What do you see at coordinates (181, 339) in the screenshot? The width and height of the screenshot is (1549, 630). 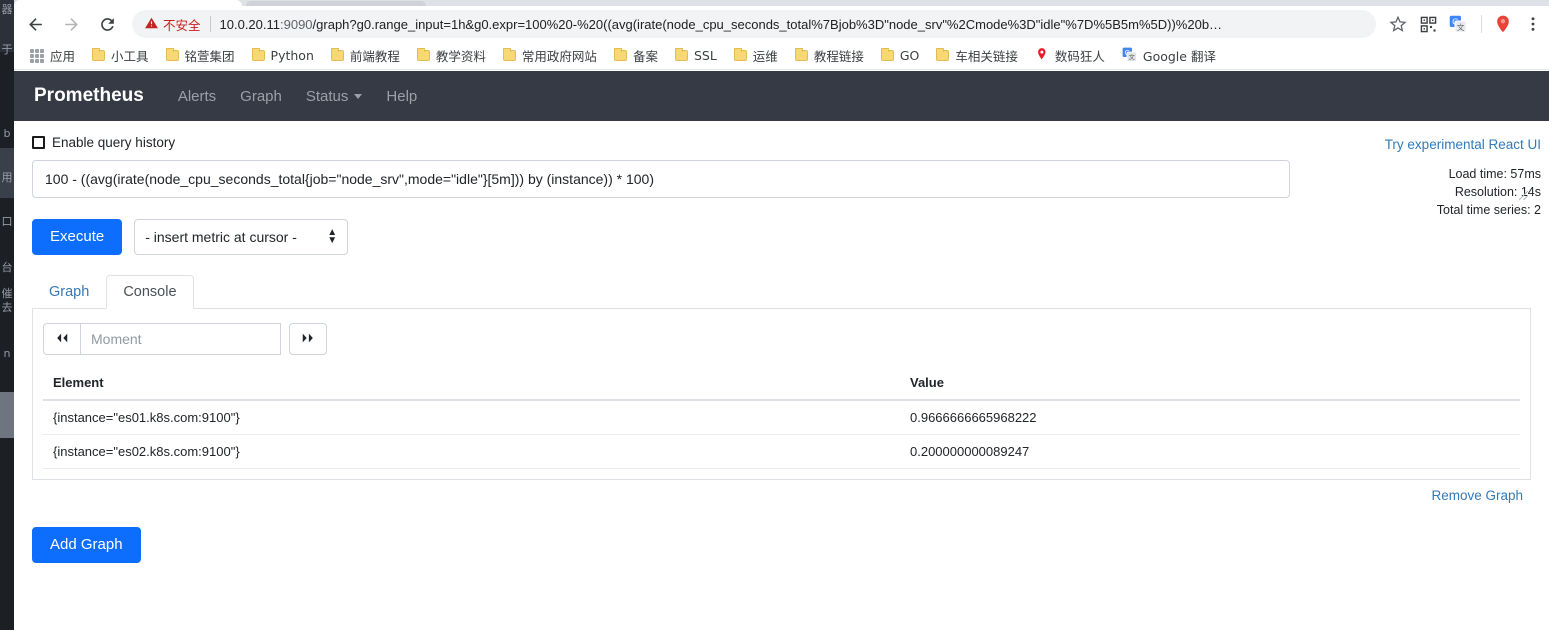 I see `moment-input` at bounding box center [181, 339].